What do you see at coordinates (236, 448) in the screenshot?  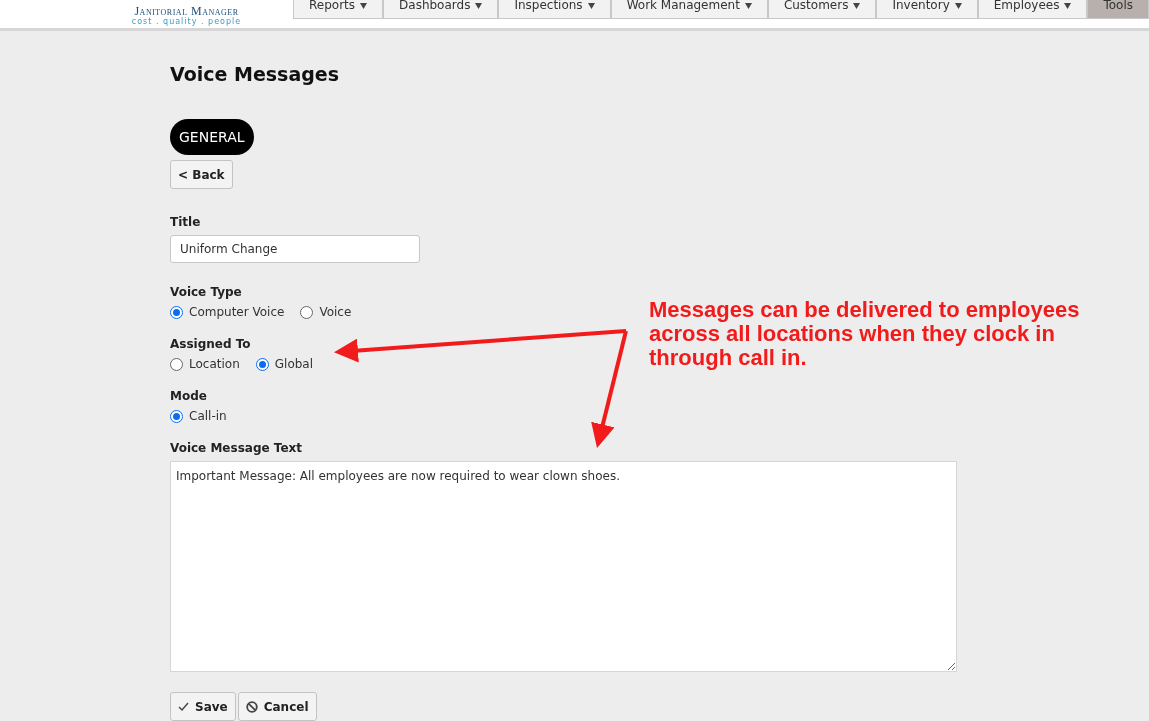 I see `field-label: Voice Message Text` at bounding box center [236, 448].